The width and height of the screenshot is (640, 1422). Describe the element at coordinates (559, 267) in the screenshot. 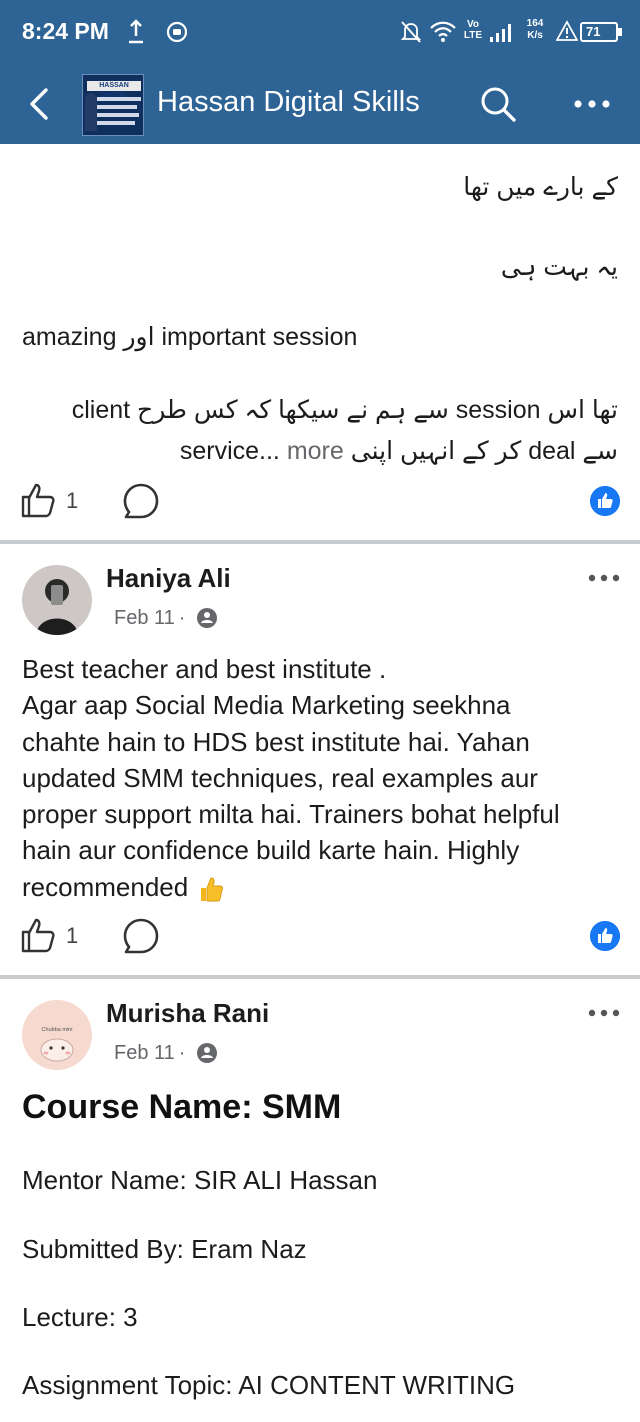

I see `post-text-urdu-2: یہ بہت ہی` at that location.